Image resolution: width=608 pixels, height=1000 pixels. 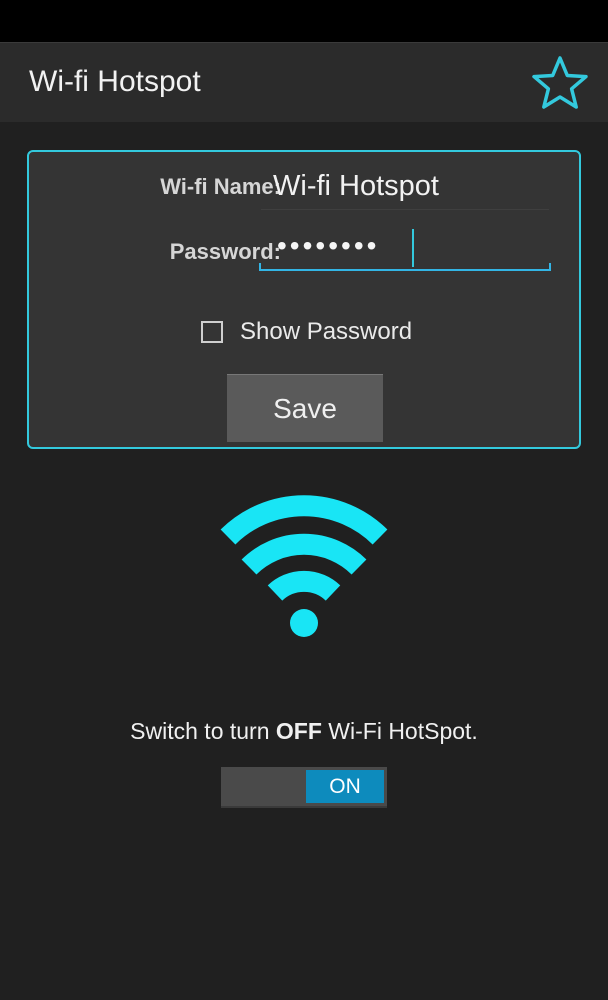 I want to click on switch-text-suffix: Wi-Fi HotSpot., so click(x=399, y=731).